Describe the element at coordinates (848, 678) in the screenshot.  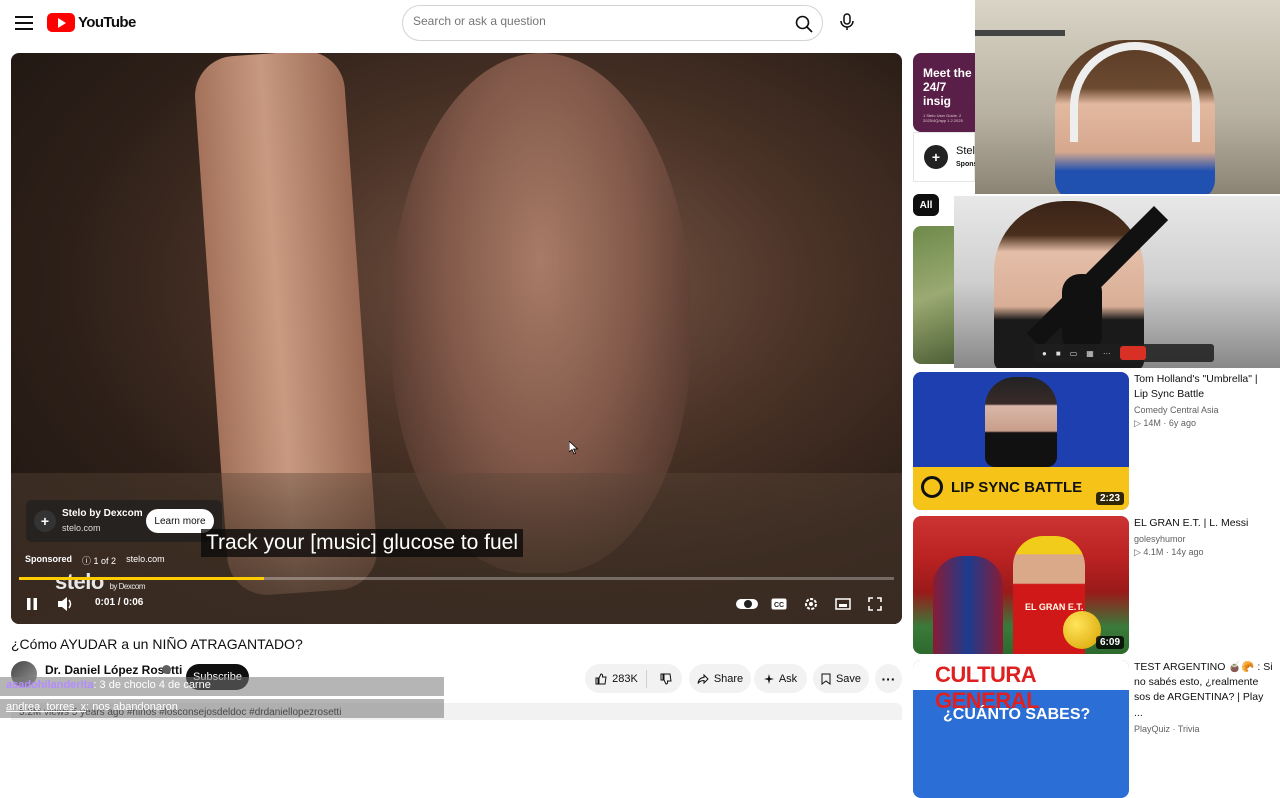
I see `save-label: Save` at that location.